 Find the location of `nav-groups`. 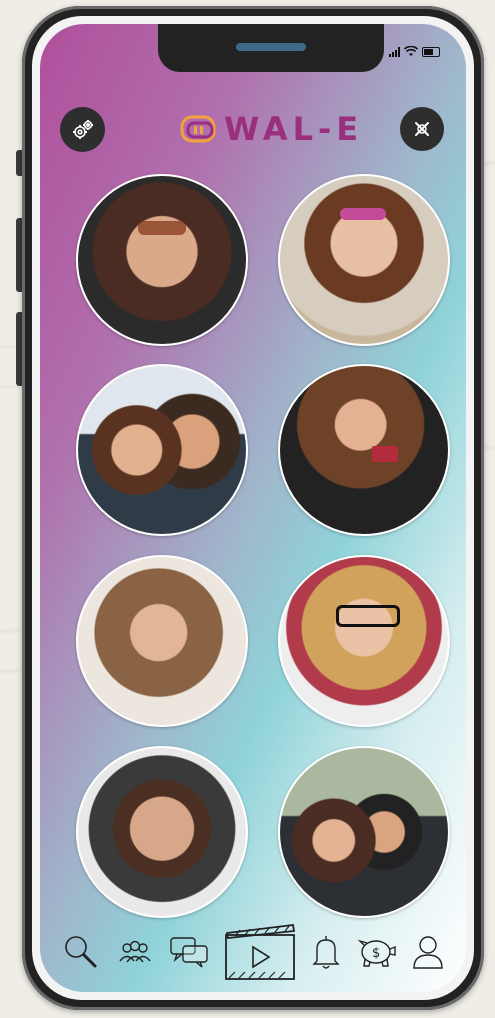

nav-groups is located at coordinates (135, 952).